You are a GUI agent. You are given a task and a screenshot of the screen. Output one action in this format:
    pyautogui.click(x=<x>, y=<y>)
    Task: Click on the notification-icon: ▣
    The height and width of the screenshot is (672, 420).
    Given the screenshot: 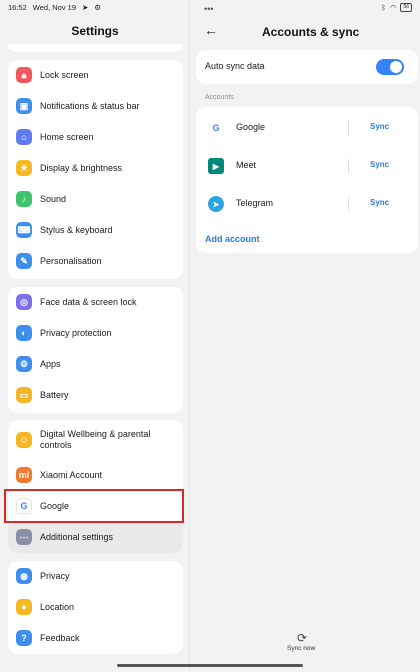 What is the action you would take?
    pyautogui.click(x=24, y=106)
    